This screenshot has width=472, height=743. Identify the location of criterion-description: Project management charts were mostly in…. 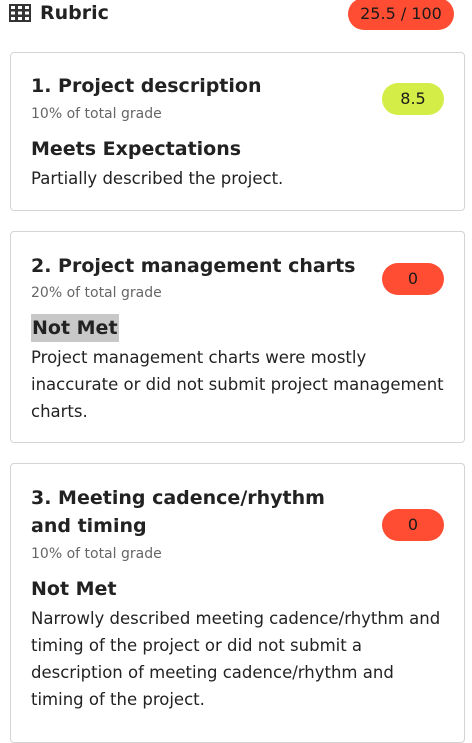
(237, 384).